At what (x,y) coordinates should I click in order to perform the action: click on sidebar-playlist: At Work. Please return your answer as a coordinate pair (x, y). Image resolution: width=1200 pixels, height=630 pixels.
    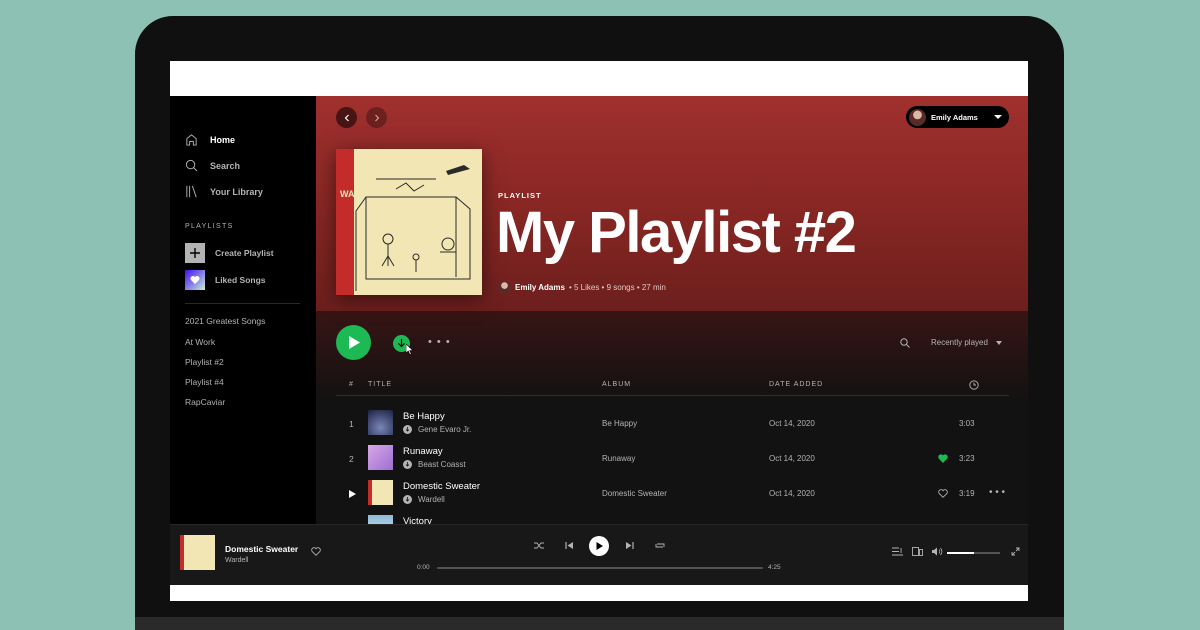
    Looking at the image, I should click on (200, 342).